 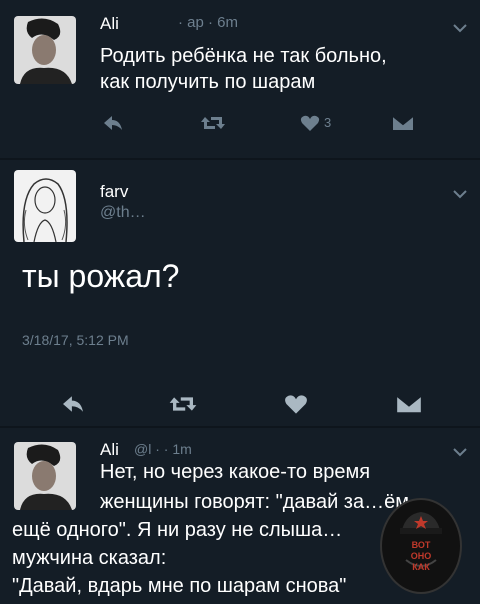 What do you see at coordinates (75, 340) in the screenshot?
I see `tweet-timestamp: 3/18/17, 5:12 PM` at bounding box center [75, 340].